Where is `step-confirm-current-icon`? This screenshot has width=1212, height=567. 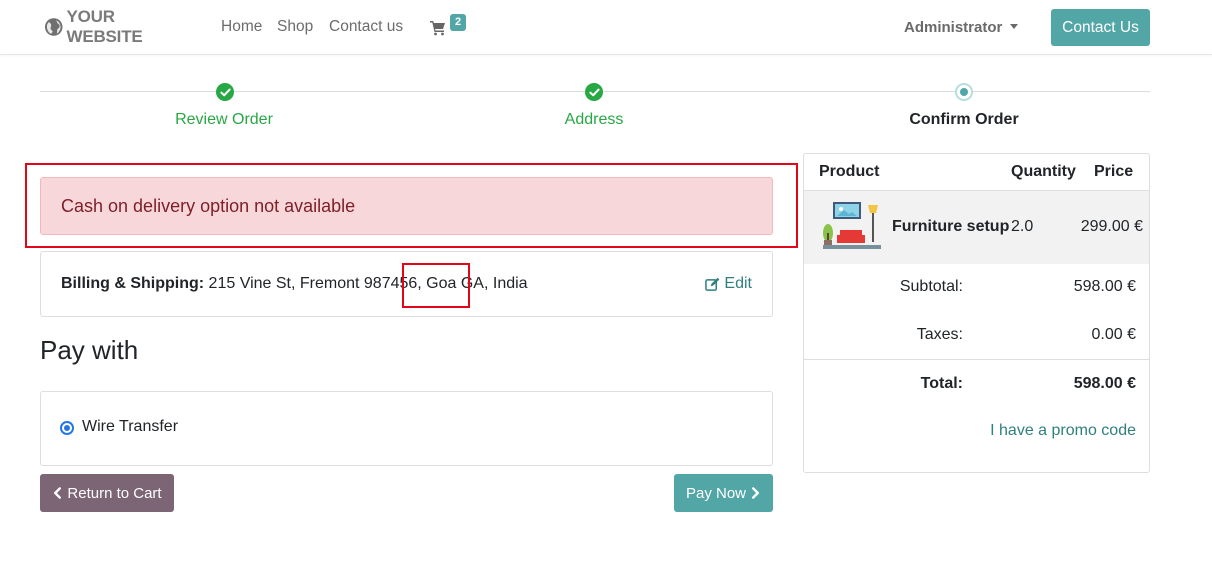
step-confirm-current-icon is located at coordinates (964, 92).